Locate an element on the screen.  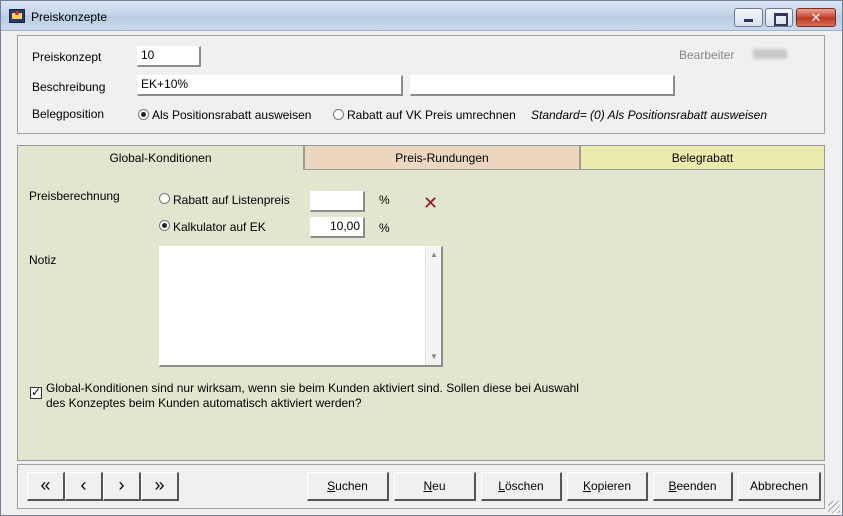
radio-positionsrabatt is located at coordinates (143, 114).